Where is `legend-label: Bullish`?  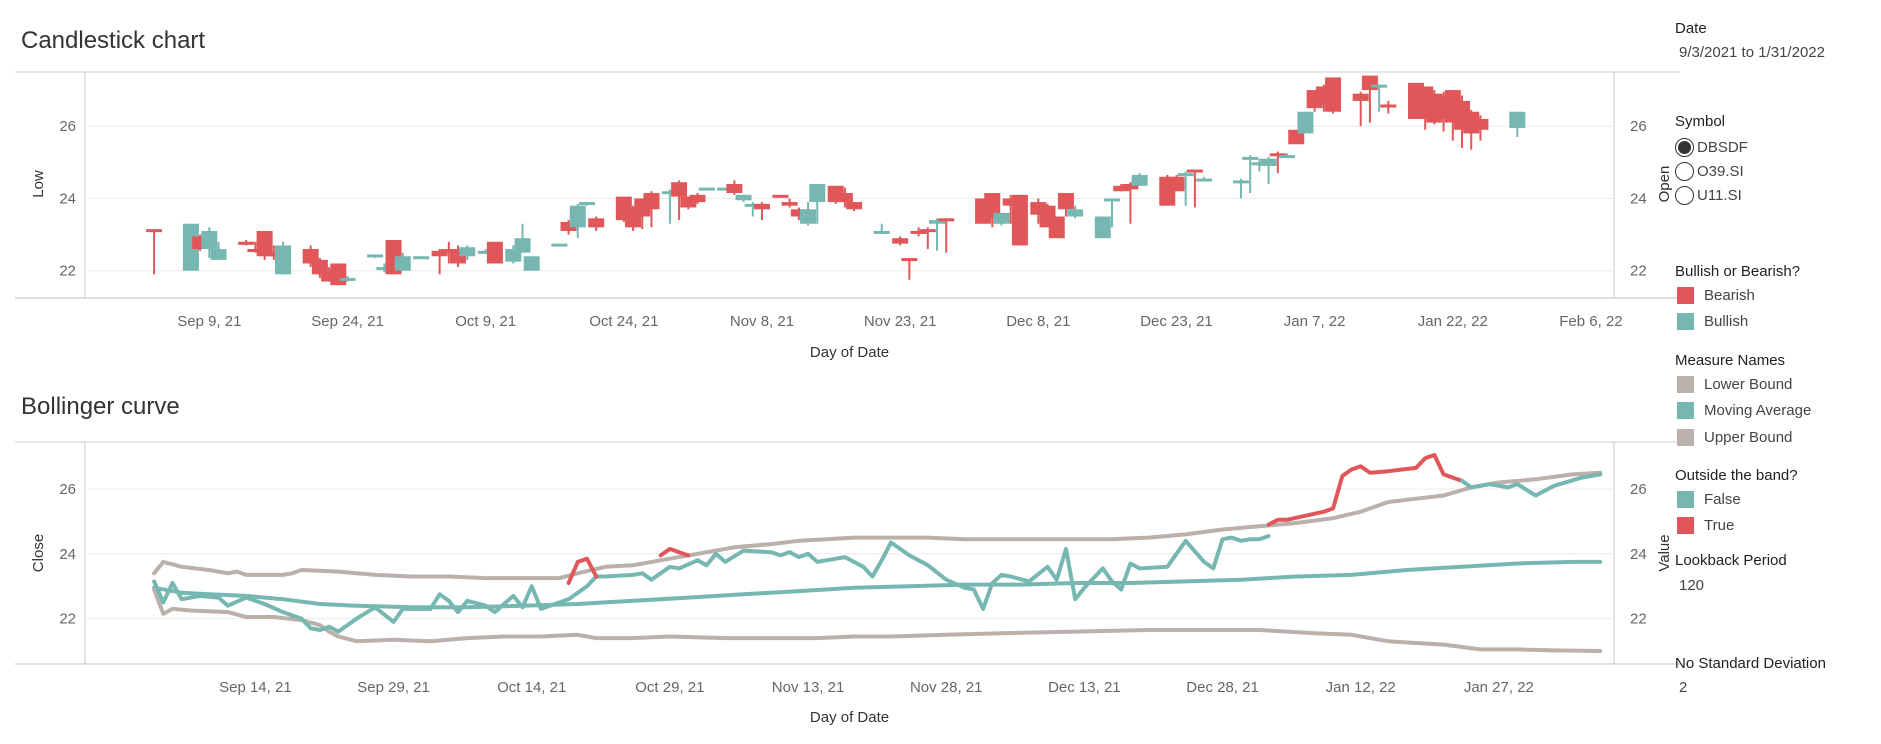 legend-label: Bullish is located at coordinates (1726, 321).